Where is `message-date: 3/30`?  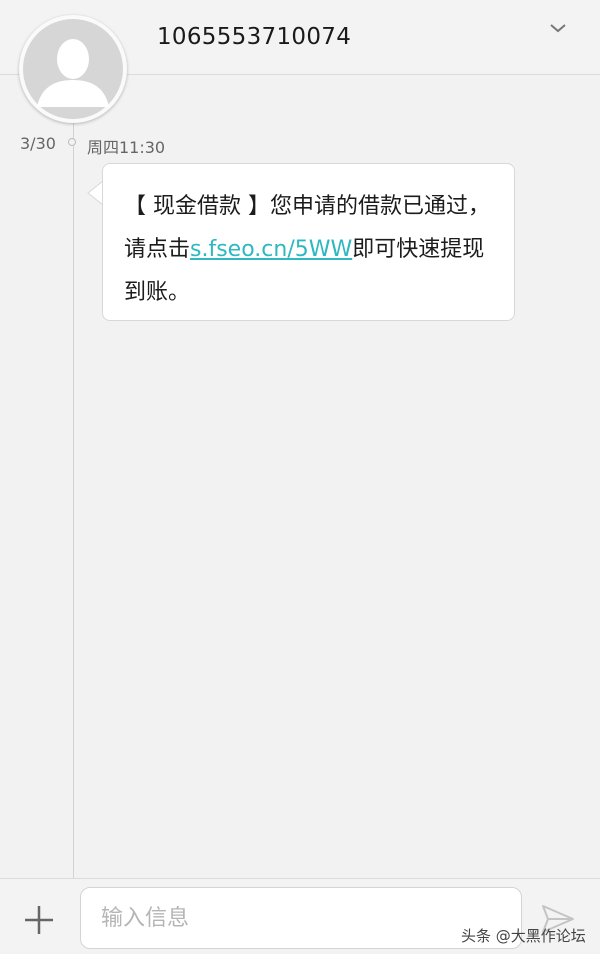
message-date: 3/30 is located at coordinates (38, 143).